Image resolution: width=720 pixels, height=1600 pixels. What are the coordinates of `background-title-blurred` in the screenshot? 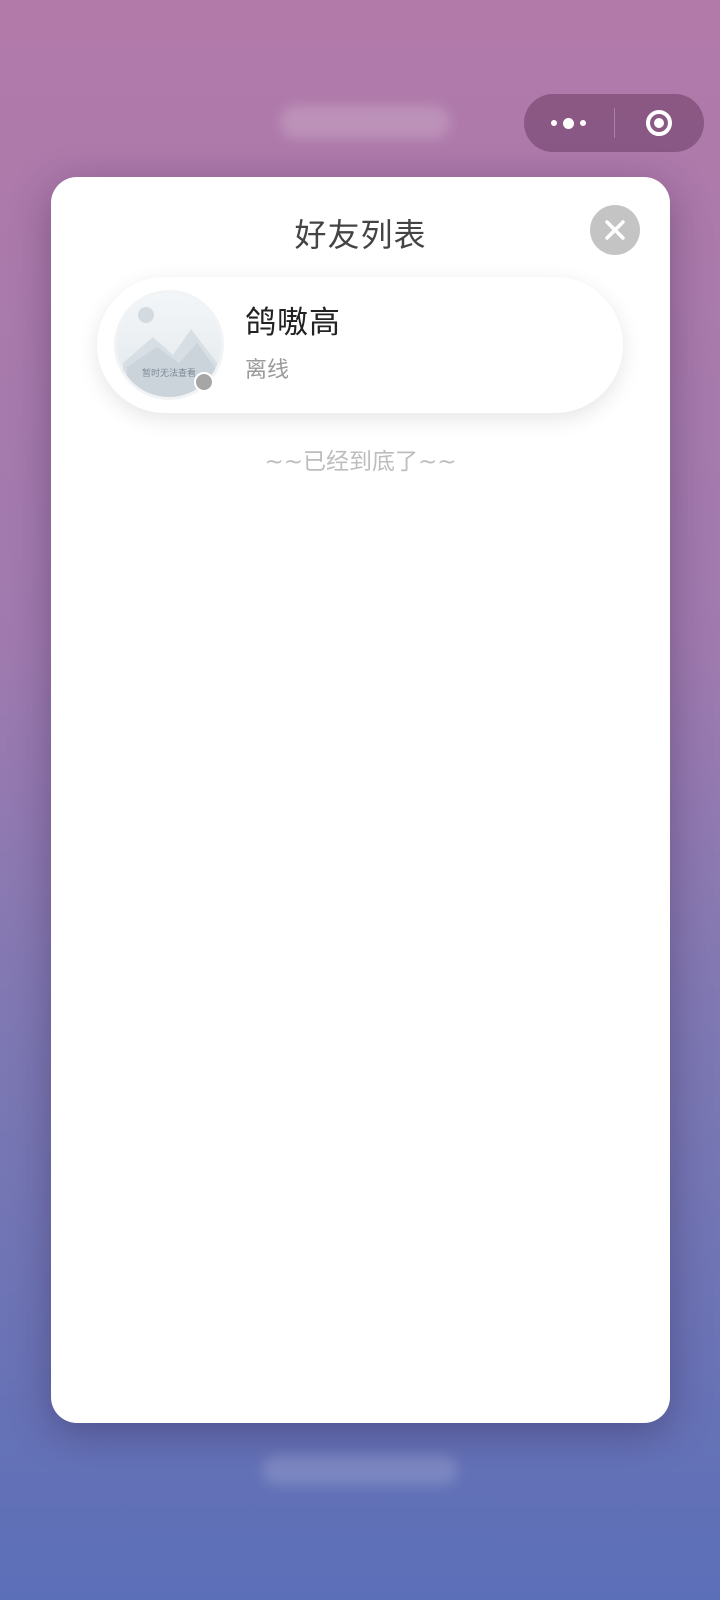 It's located at (365, 122).